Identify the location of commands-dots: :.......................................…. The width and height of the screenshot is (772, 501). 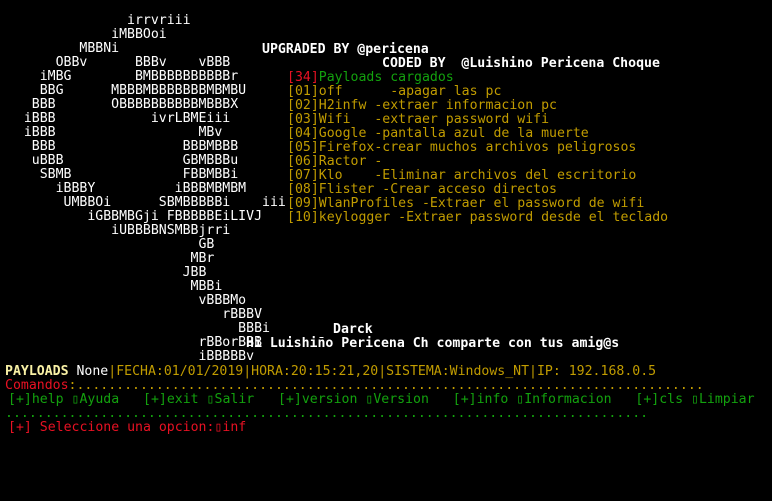
(386, 385).